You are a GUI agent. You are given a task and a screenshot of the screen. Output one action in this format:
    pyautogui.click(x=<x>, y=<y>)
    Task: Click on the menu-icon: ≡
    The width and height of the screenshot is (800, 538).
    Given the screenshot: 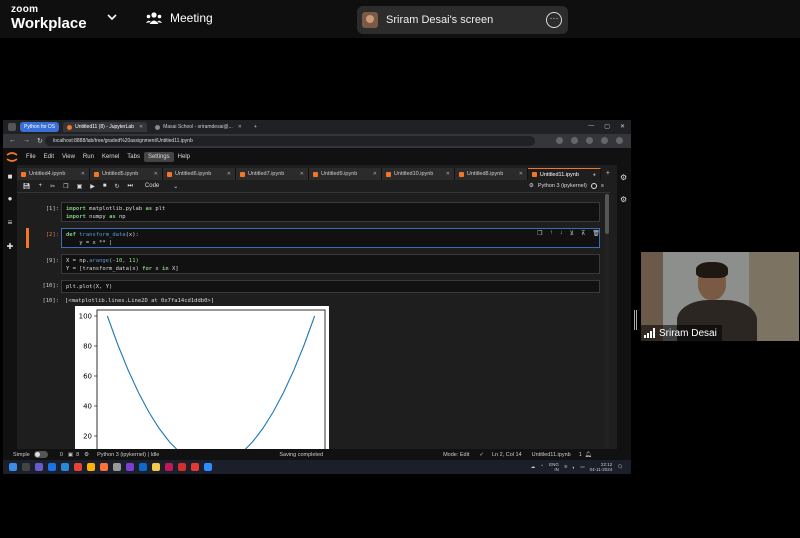 What is the action you would take?
    pyautogui.click(x=602, y=186)
    